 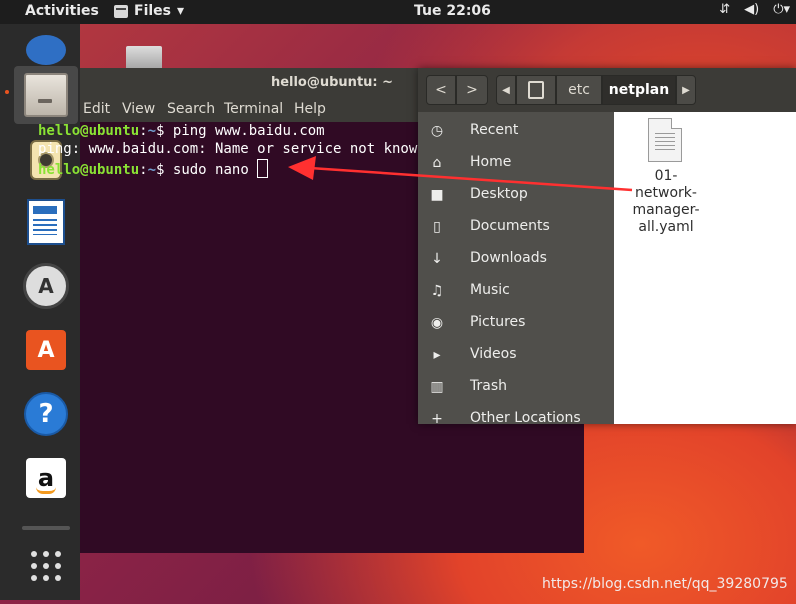 What do you see at coordinates (725, 9) in the screenshot?
I see `network-icon: ⇵` at bounding box center [725, 9].